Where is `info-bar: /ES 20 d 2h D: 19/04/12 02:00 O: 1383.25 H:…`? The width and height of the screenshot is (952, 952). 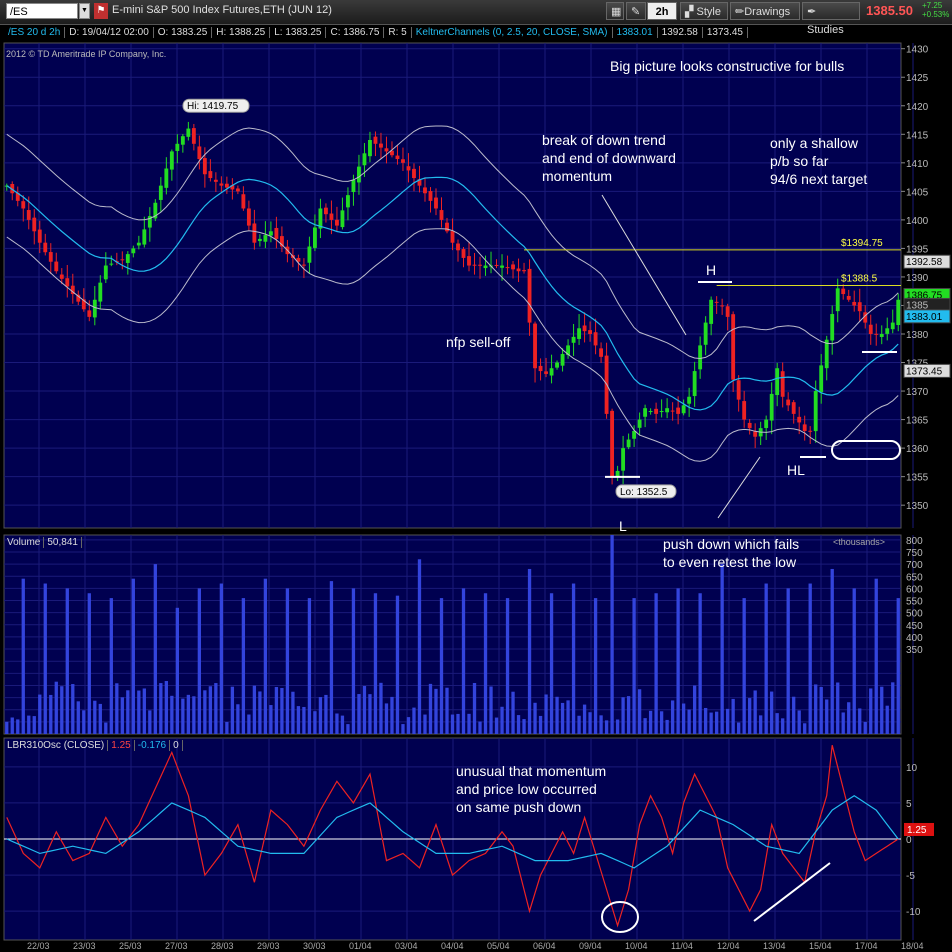
info-bar: /ES 20 d 2h D: 19/04/12 02:00 O: 1383.25 H:… is located at coordinates (376, 34).